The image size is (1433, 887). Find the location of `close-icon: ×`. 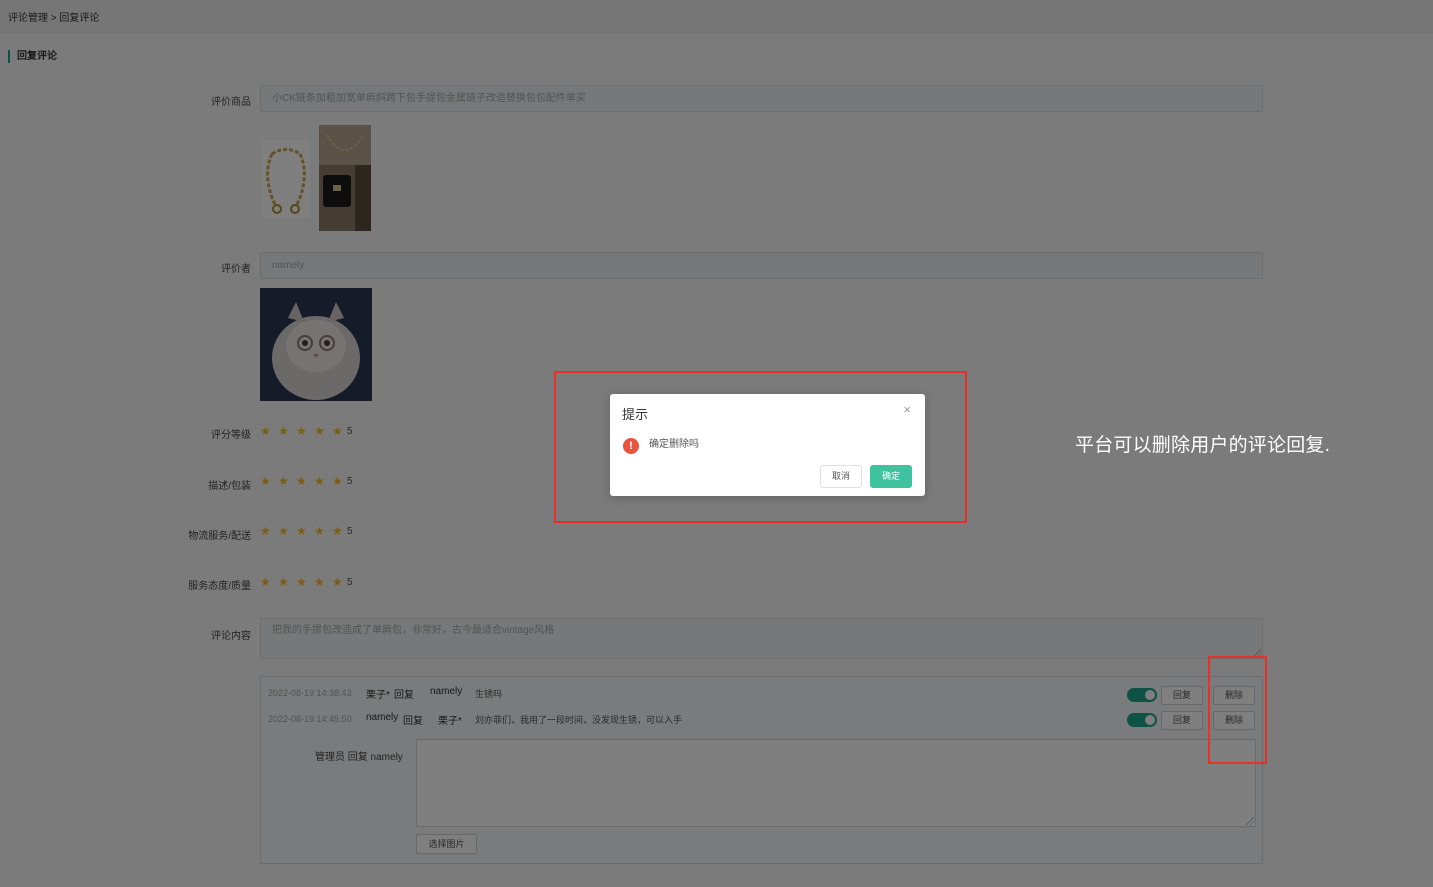

close-icon: × is located at coordinates (907, 410).